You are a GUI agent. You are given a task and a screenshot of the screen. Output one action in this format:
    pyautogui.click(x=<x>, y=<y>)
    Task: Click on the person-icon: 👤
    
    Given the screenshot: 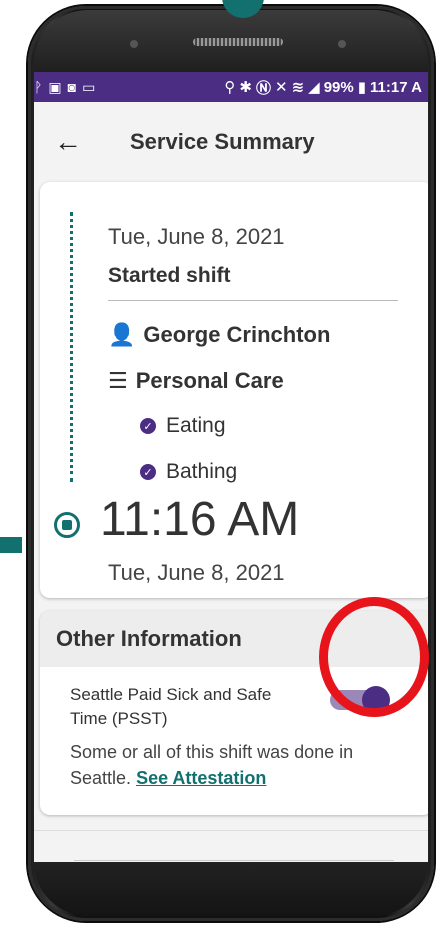 What is the action you would take?
    pyautogui.click(x=122, y=334)
    